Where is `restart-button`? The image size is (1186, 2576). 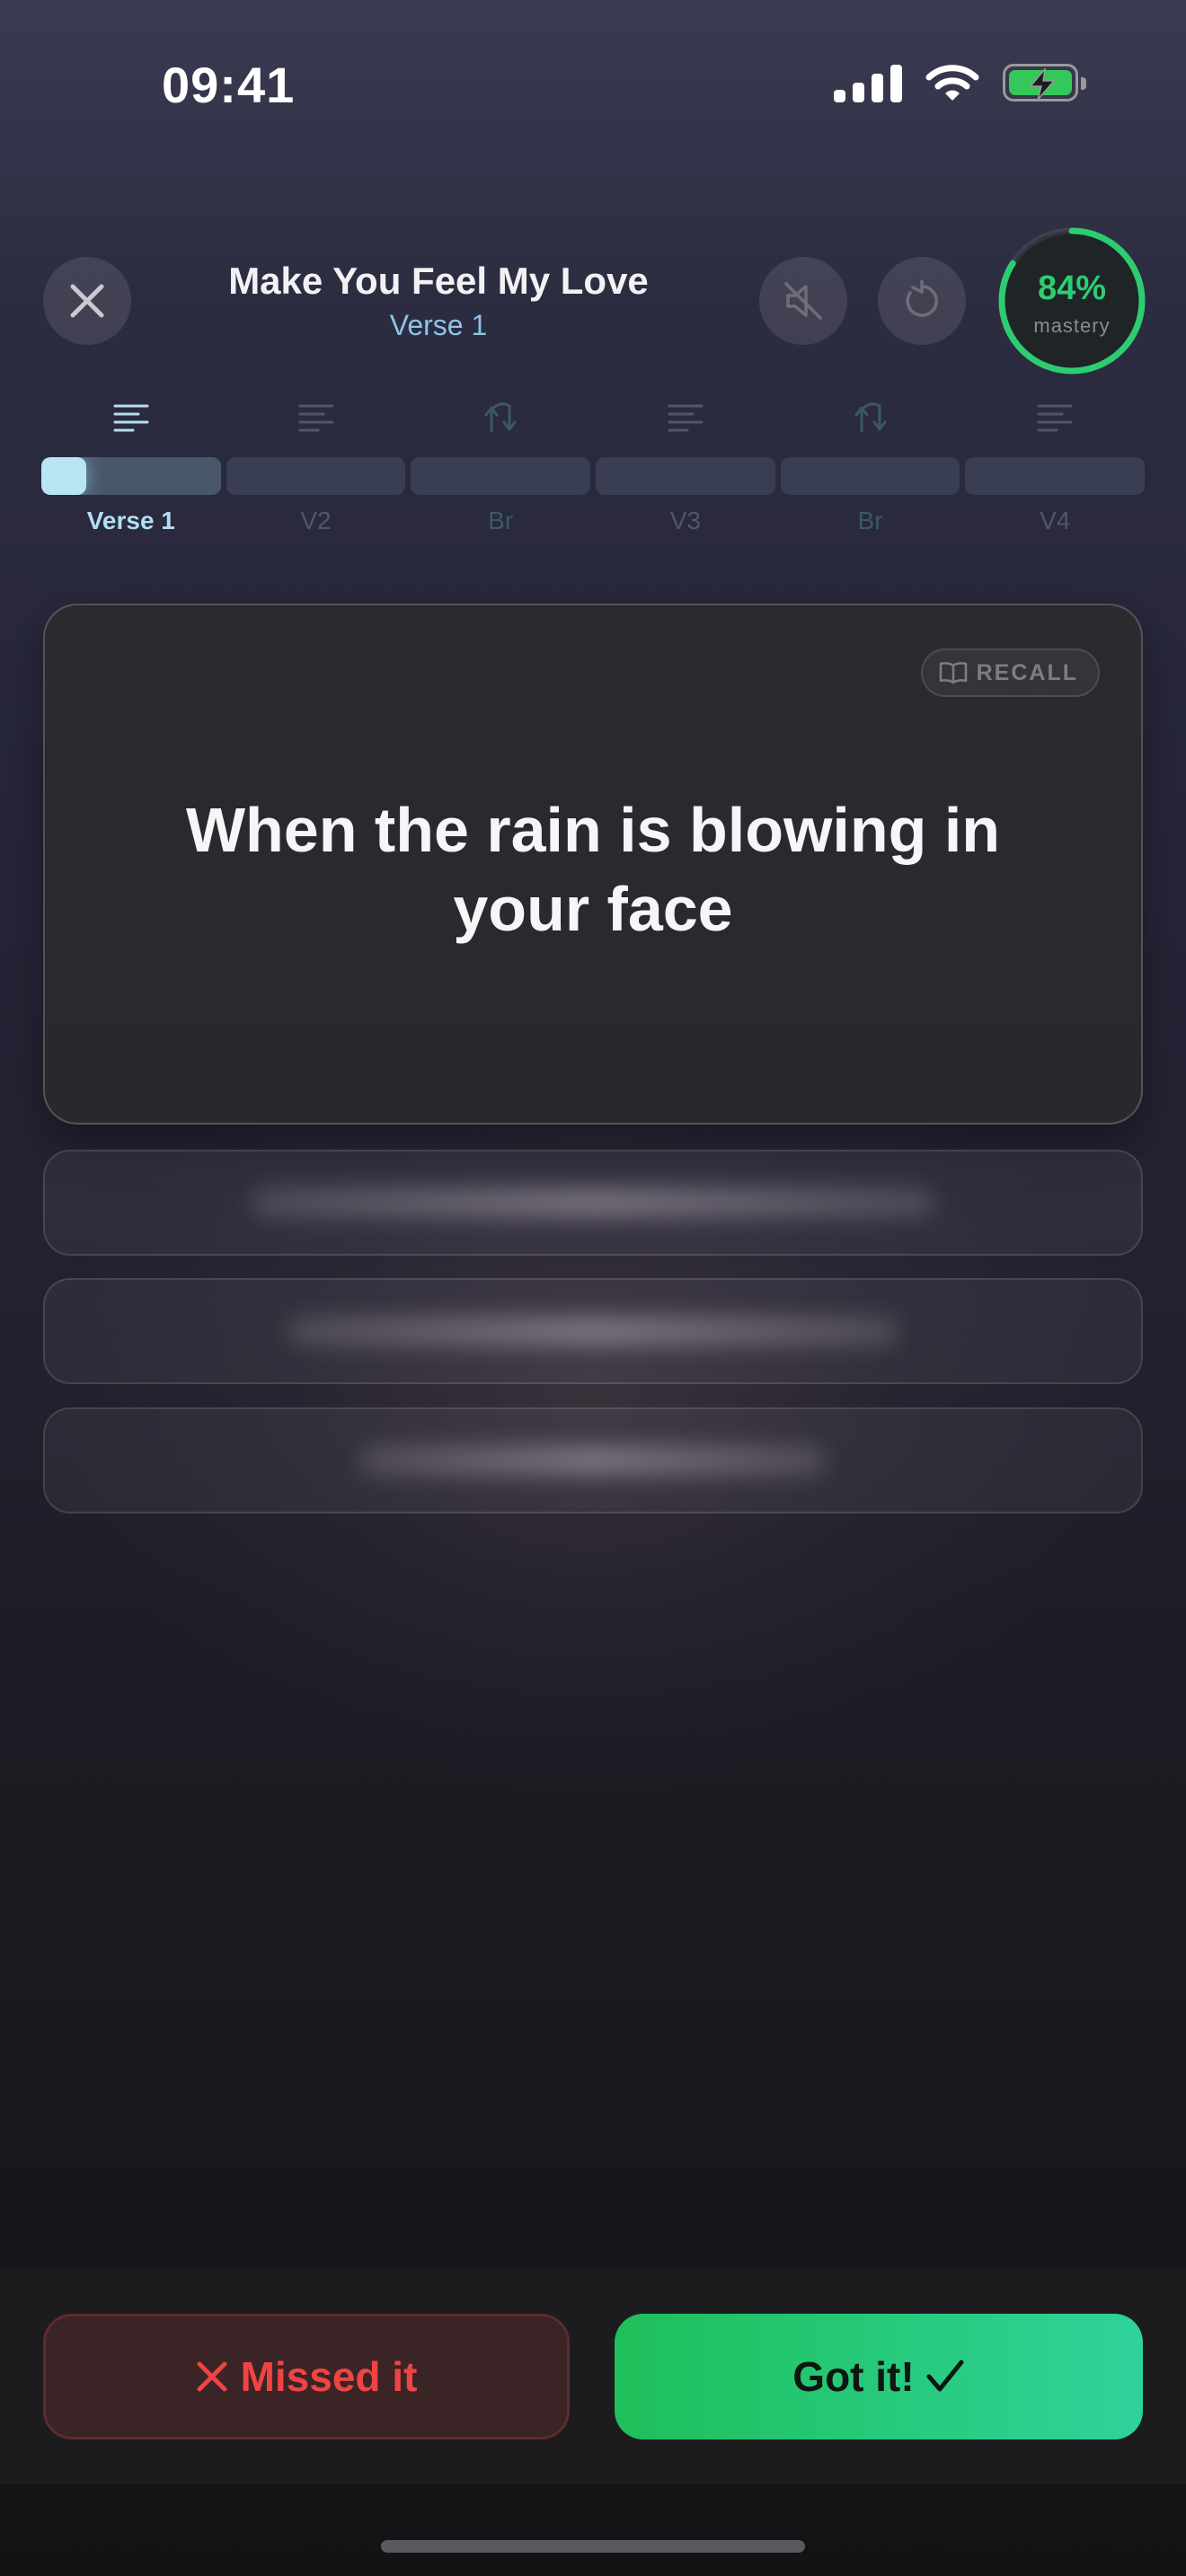
restart-button is located at coordinates (922, 301).